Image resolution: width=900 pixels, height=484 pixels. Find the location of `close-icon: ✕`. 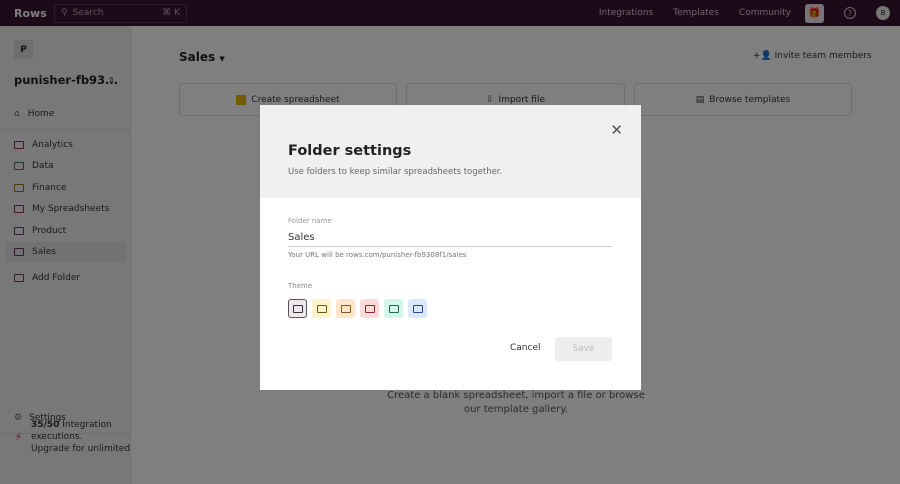

close-icon: ✕ is located at coordinates (616, 130).